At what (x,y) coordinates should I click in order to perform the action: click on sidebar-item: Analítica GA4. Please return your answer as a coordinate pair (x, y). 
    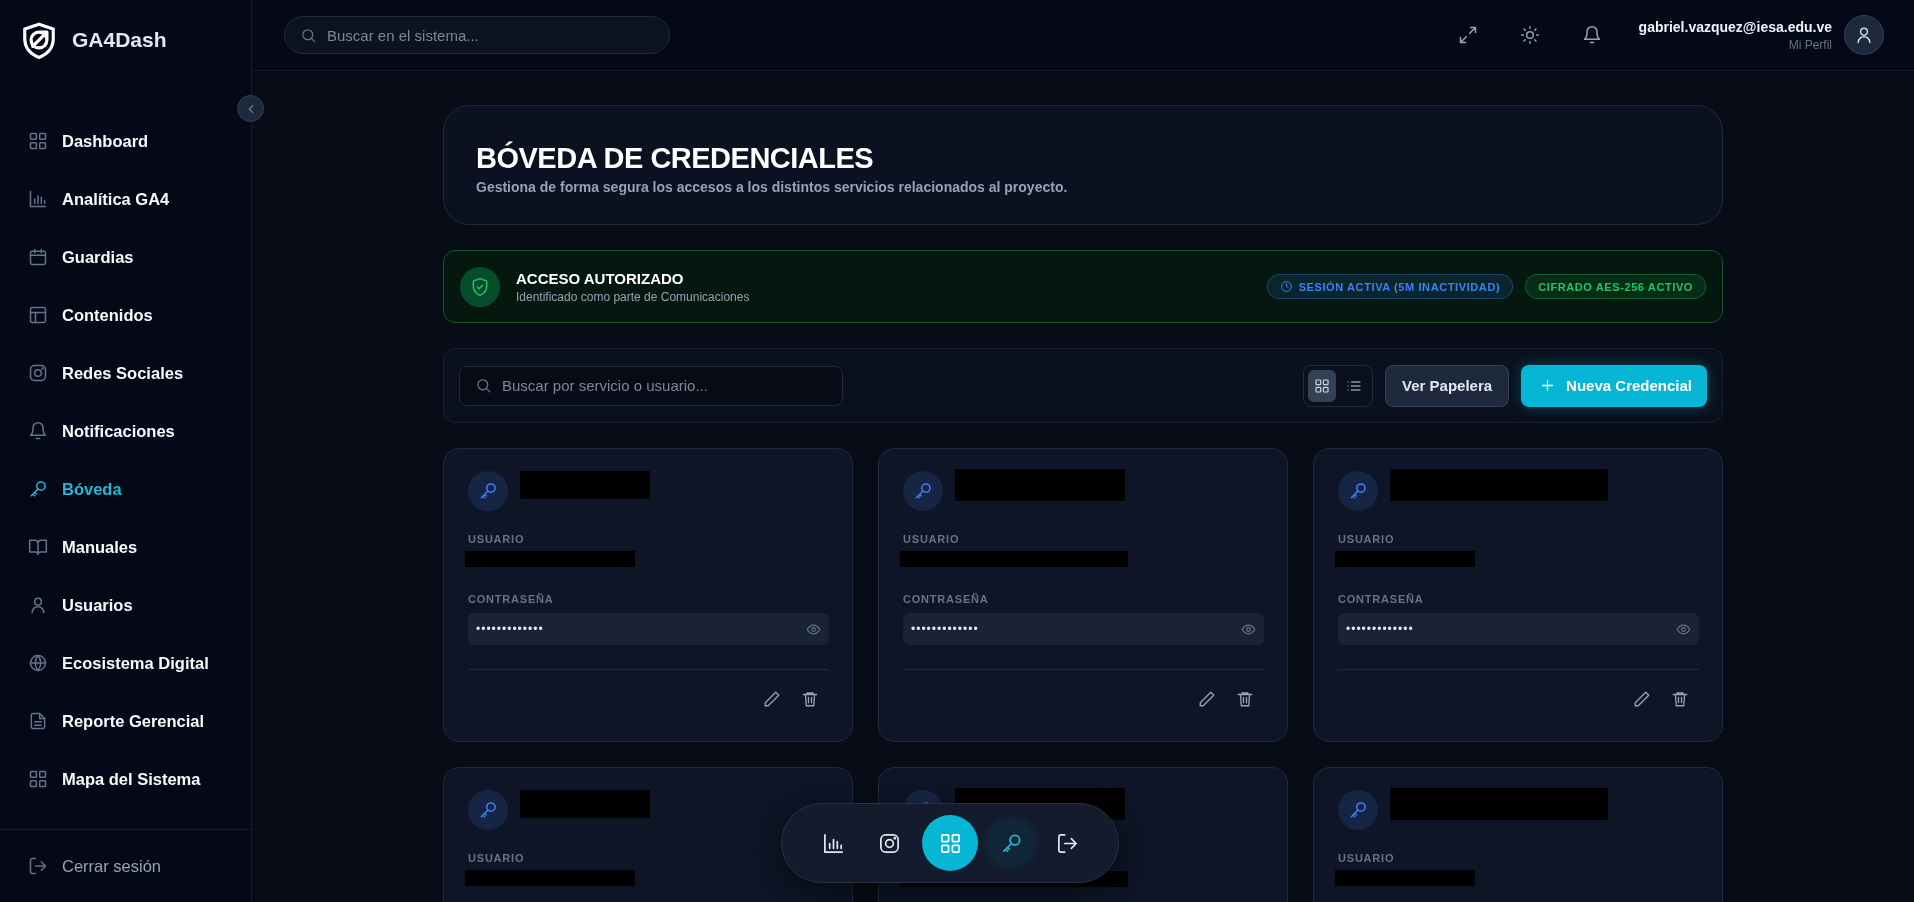
    Looking at the image, I should click on (125, 199).